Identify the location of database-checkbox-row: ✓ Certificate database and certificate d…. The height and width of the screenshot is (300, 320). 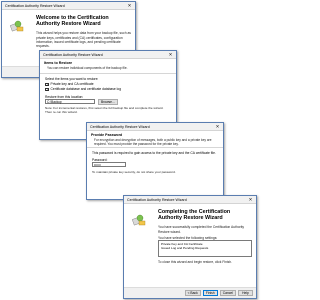
(108, 89).